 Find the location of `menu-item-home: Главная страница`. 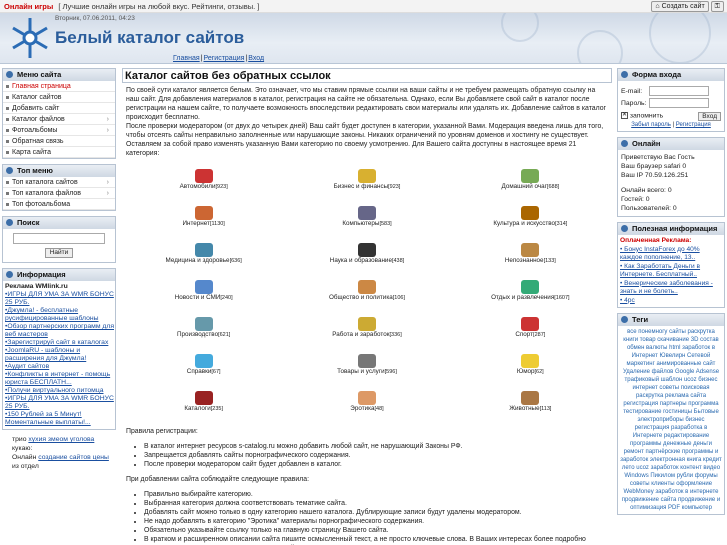

menu-item-home: Главная страница is located at coordinates (59, 86).